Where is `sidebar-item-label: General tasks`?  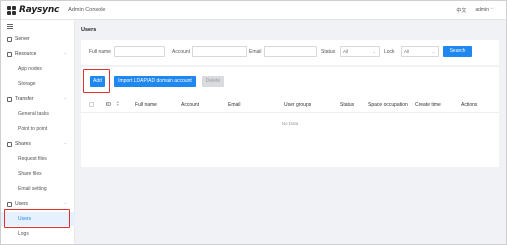
sidebar-item-label: General tasks is located at coordinates (33, 114).